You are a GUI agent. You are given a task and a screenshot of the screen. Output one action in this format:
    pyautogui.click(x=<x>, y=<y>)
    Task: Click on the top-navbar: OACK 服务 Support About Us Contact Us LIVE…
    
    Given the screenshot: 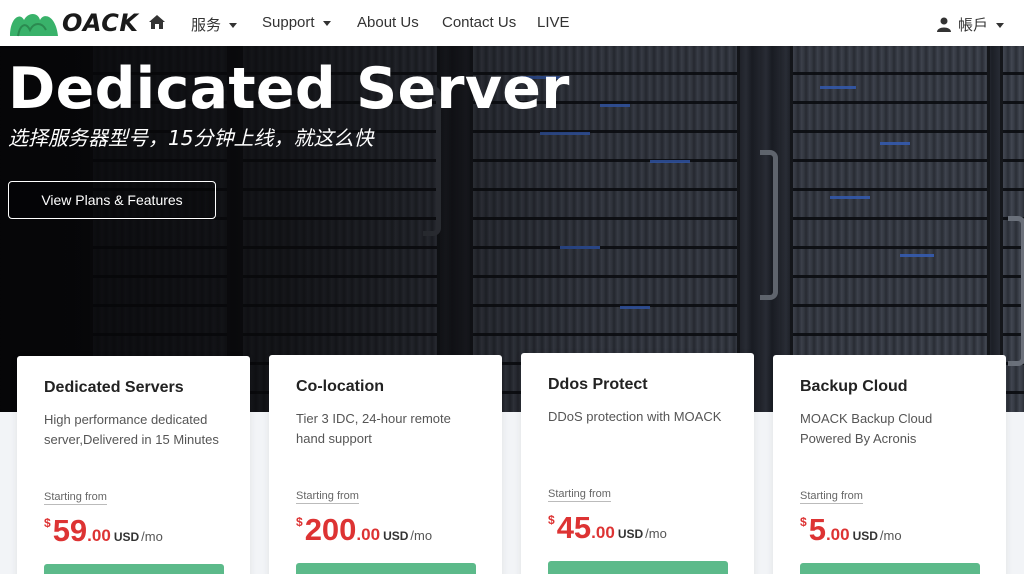 What is the action you would take?
    pyautogui.click(x=512, y=23)
    